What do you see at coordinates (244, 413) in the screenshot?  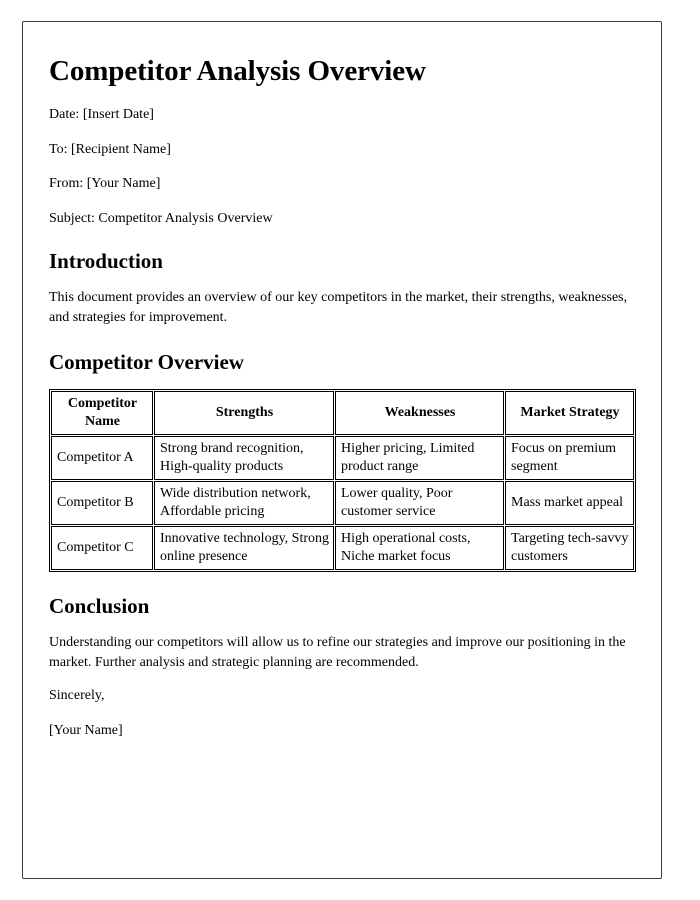 I see `table-column-header-strengths: Strengths` at bounding box center [244, 413].